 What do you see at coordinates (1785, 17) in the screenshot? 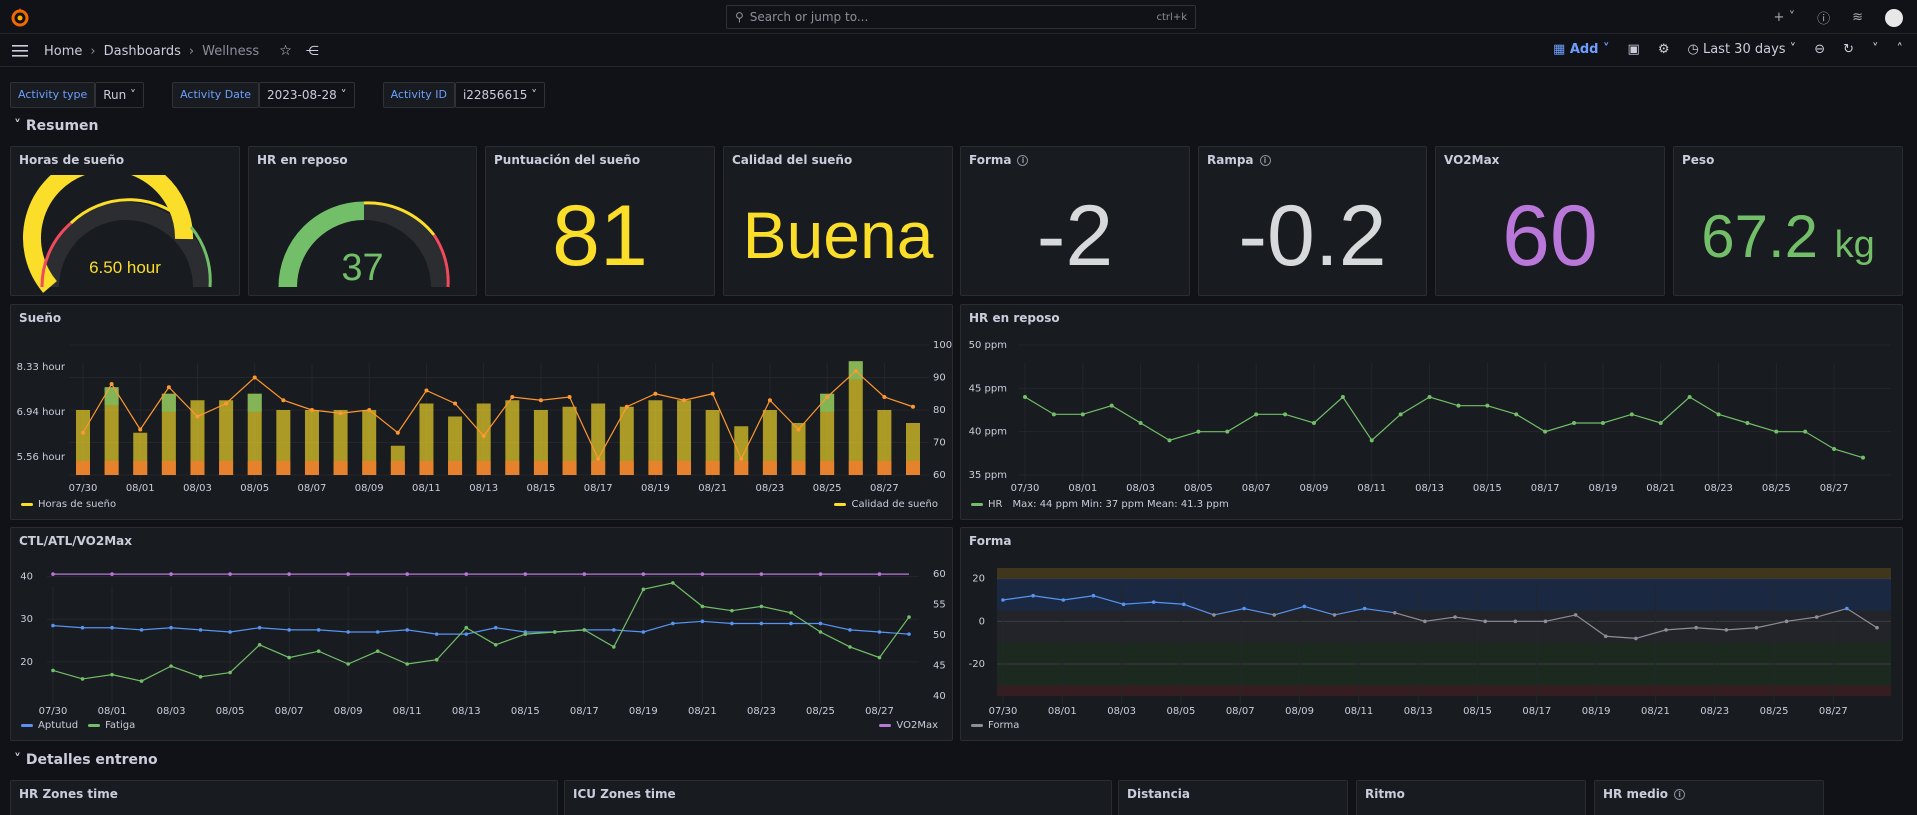
I see `new-plus-icon: + ˅` at bounding box center [1785, 17].